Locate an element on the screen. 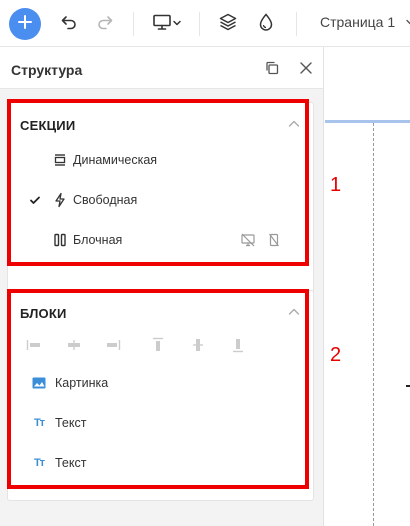 This screenshot has height=526, width=410. add-button is located at coordinates (25, 24).